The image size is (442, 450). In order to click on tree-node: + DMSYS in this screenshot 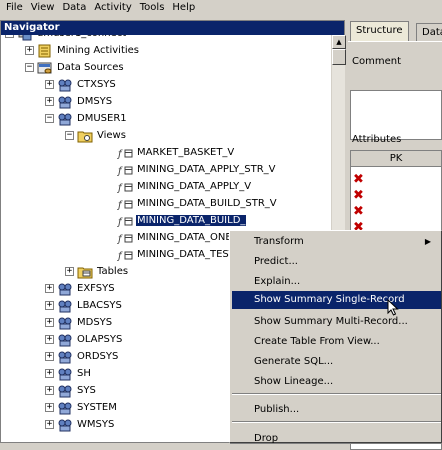, I will do `click(79, 101)`.